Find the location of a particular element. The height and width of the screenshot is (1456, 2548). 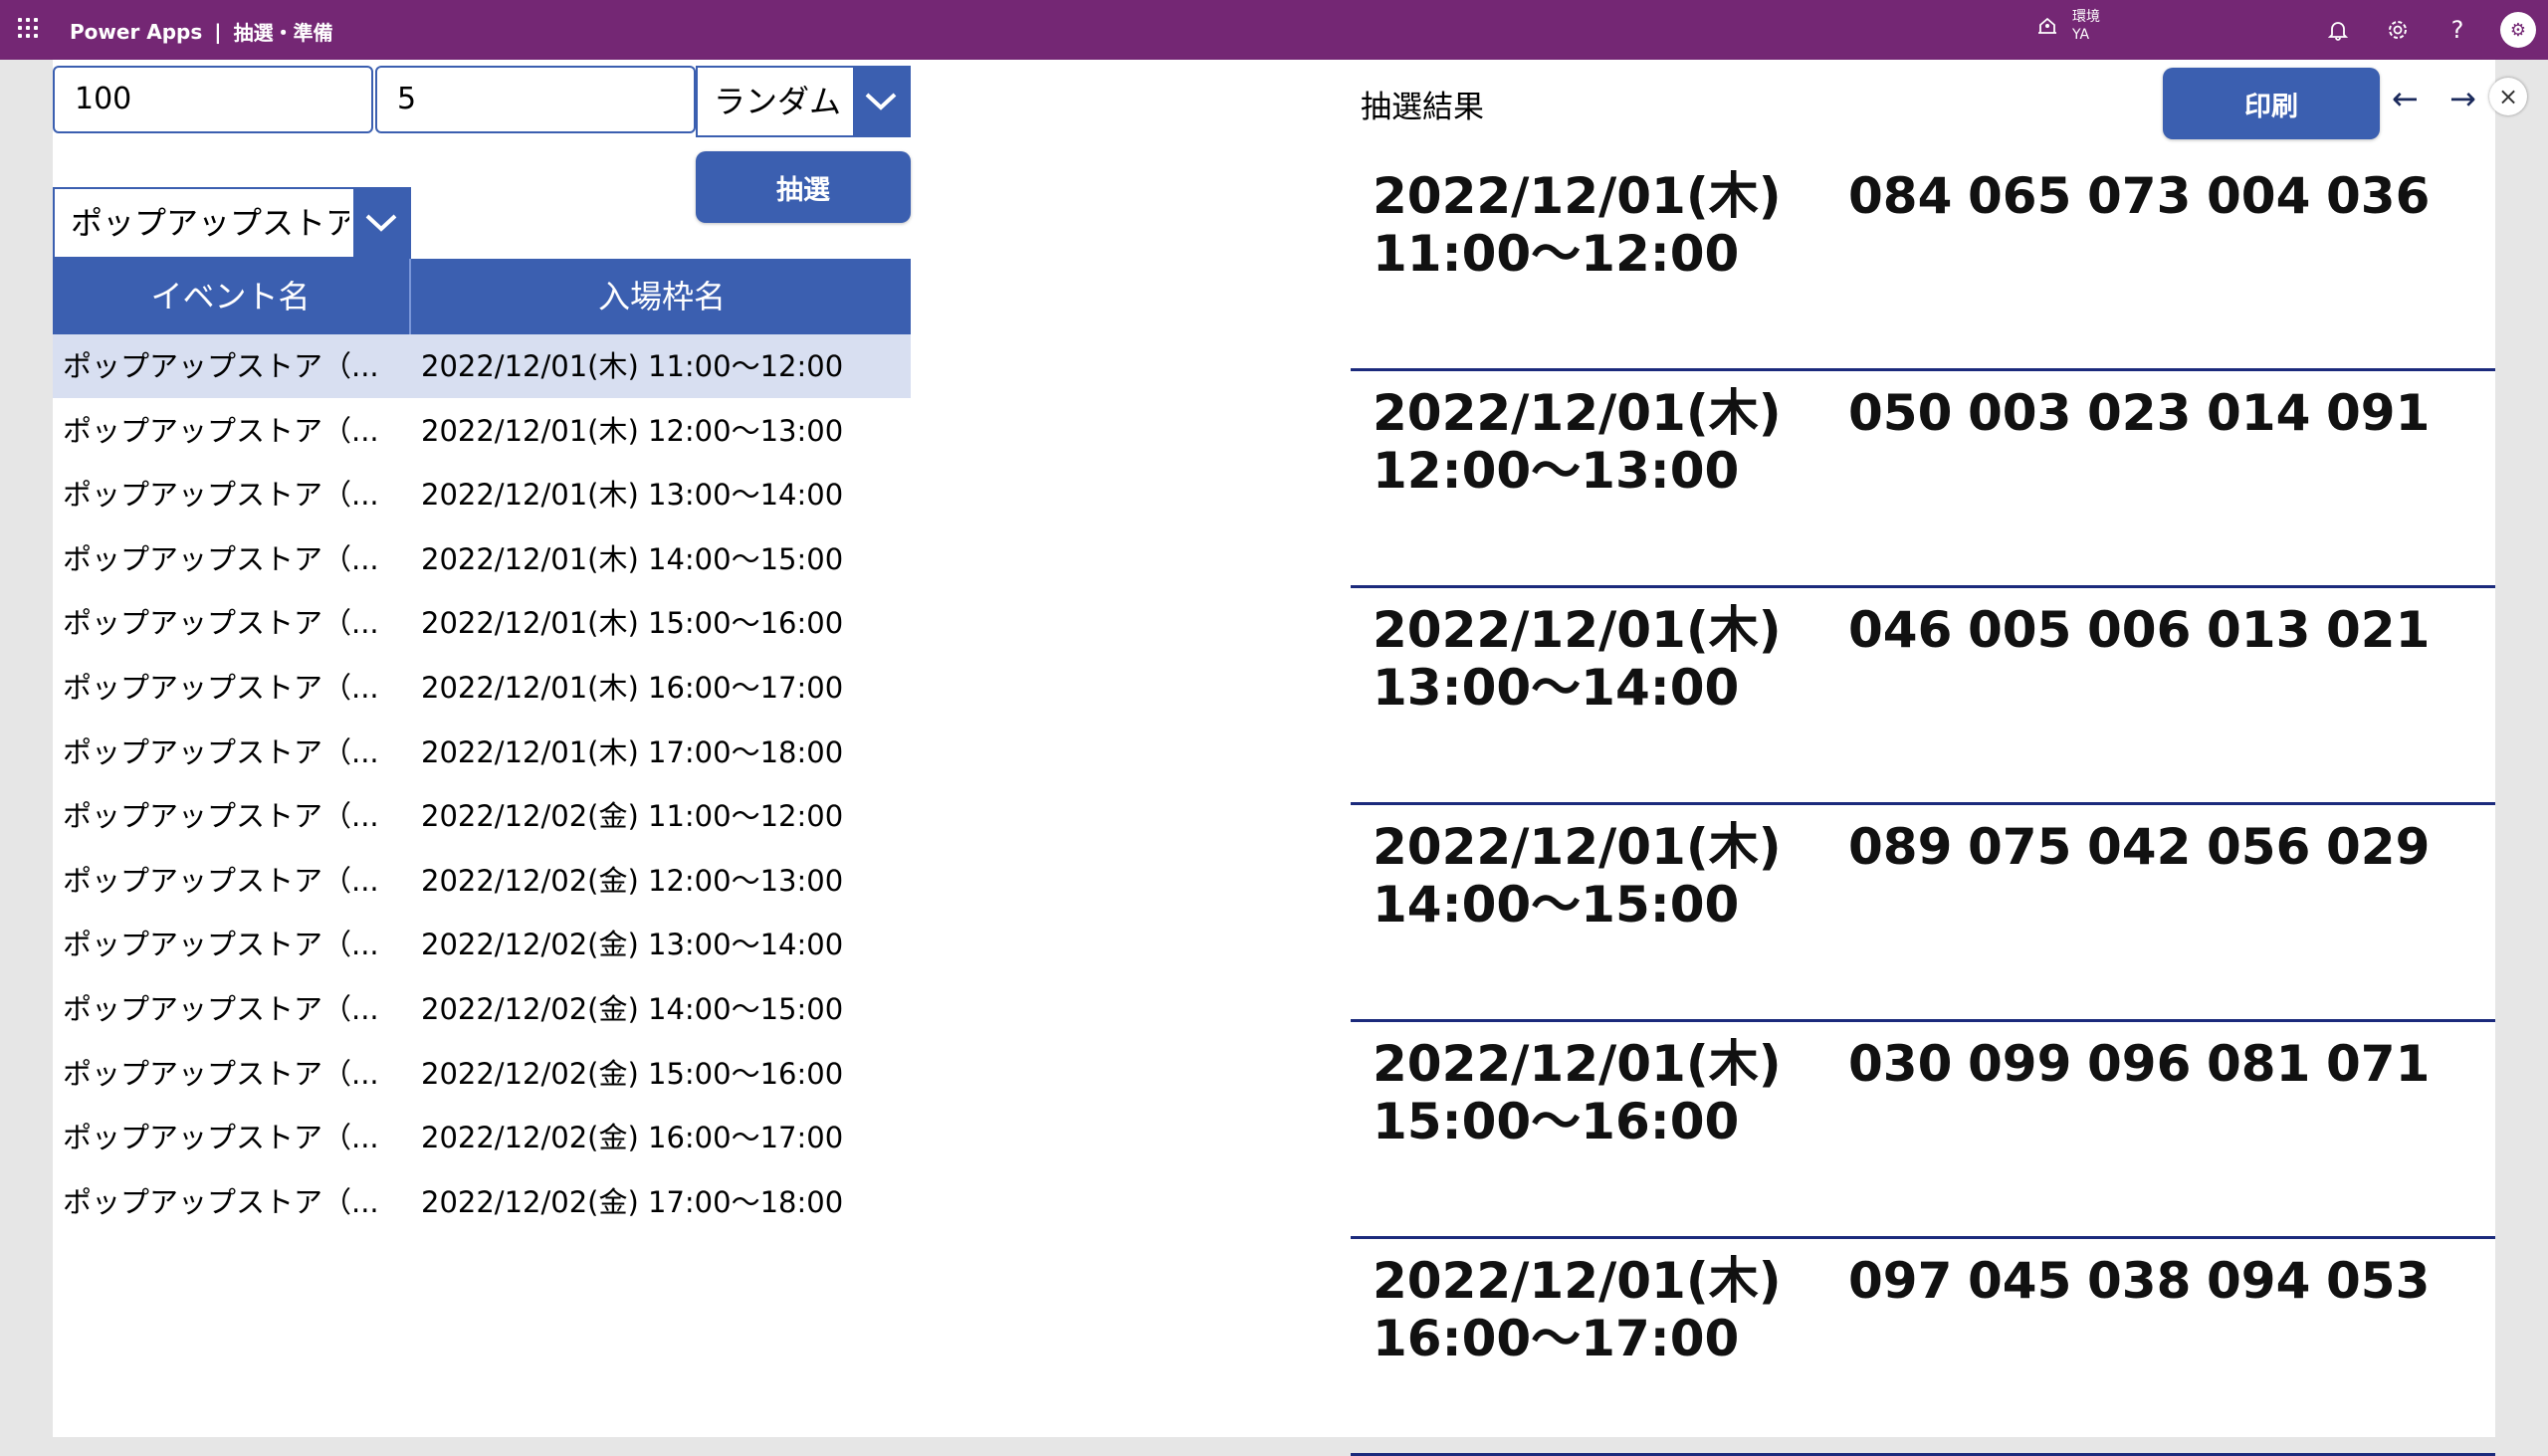

app-title: Power Apps | 抽選・準備 is located at coordinates (201, 31).